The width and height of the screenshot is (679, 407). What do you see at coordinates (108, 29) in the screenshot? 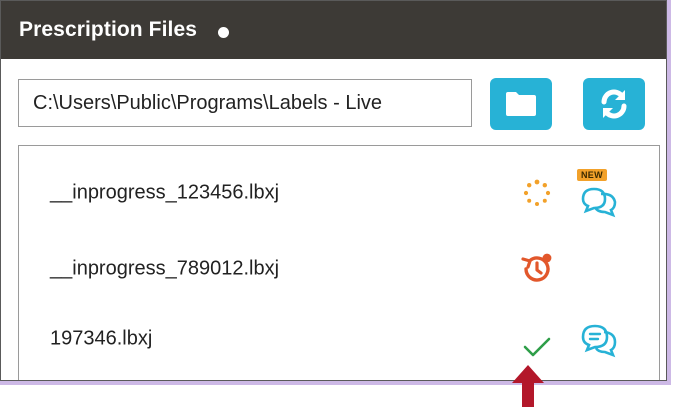
I see `panel-title: Prescription Files` at bounding box center [108, 29].